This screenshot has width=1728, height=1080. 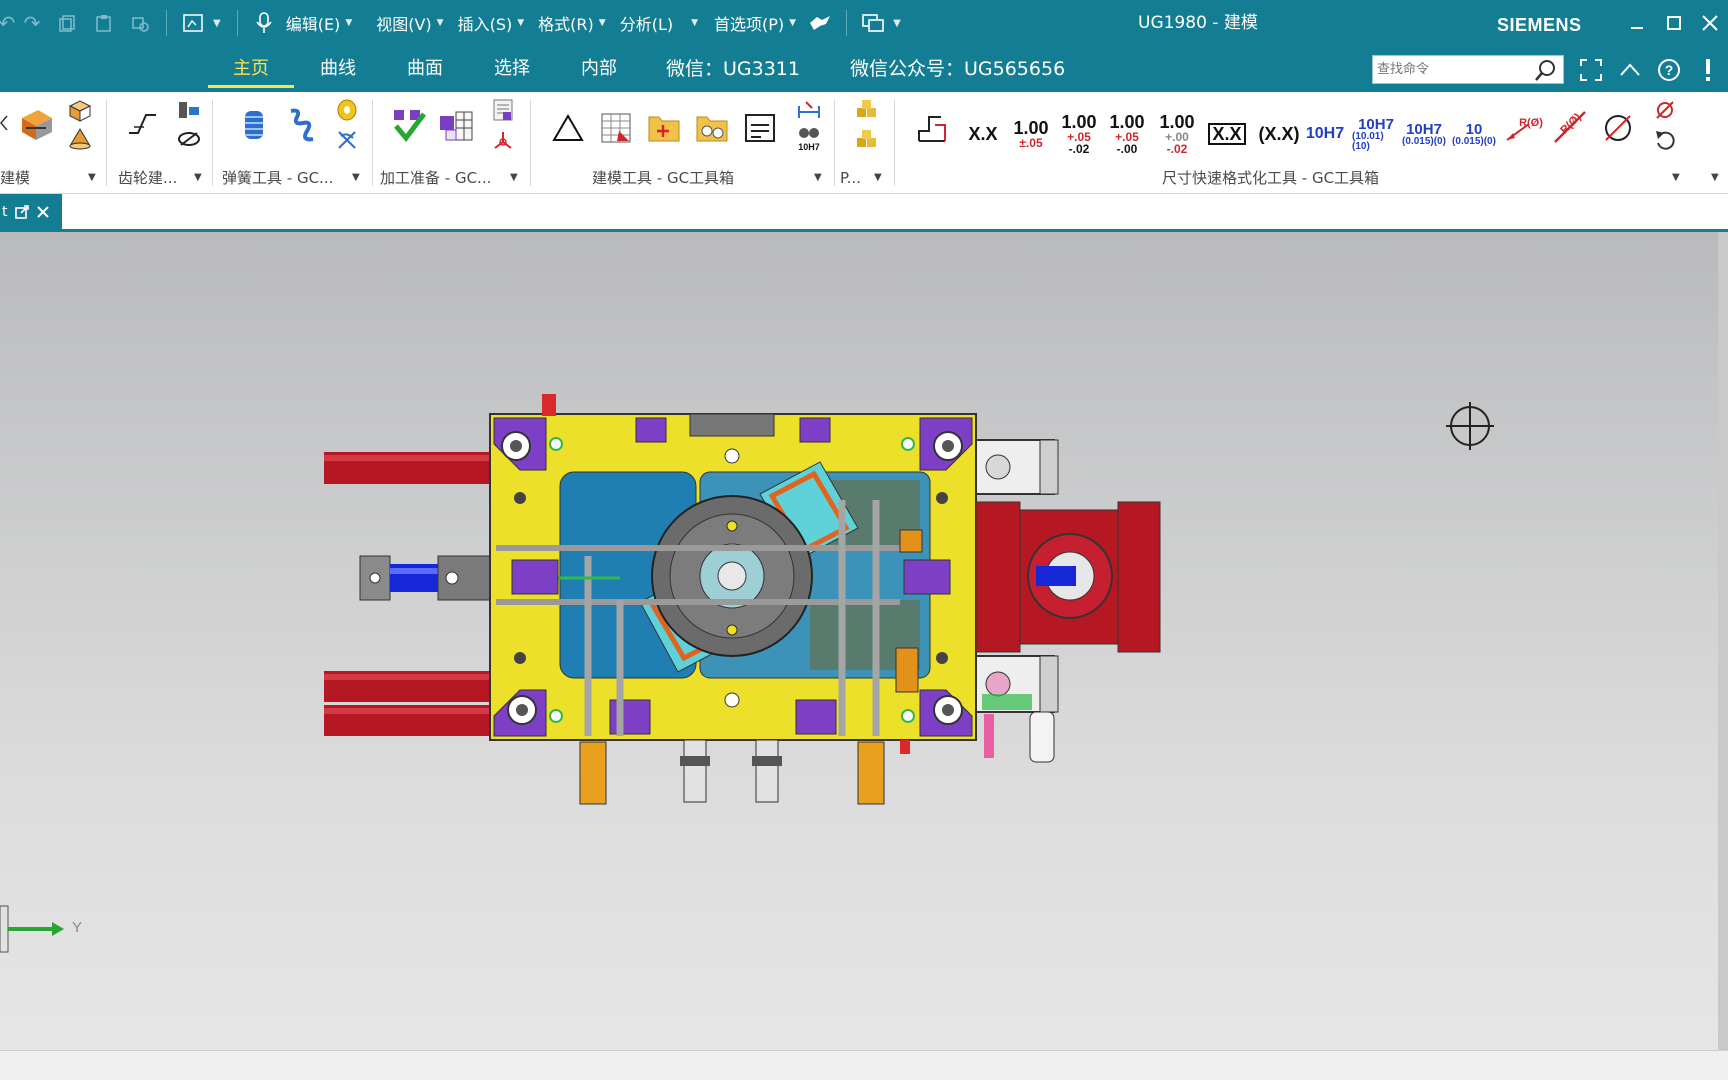 What do you see at coordinates (457, 126) in the screenshot?
I see `machining-table-icon` at bounding box center [457, 126].